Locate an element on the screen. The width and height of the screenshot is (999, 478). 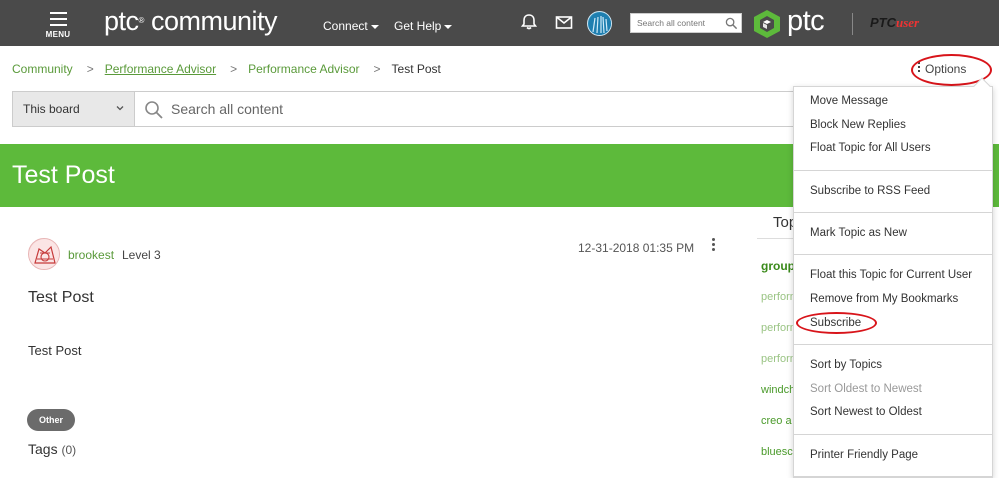
mail-icon is located at coordinates (564, 22).